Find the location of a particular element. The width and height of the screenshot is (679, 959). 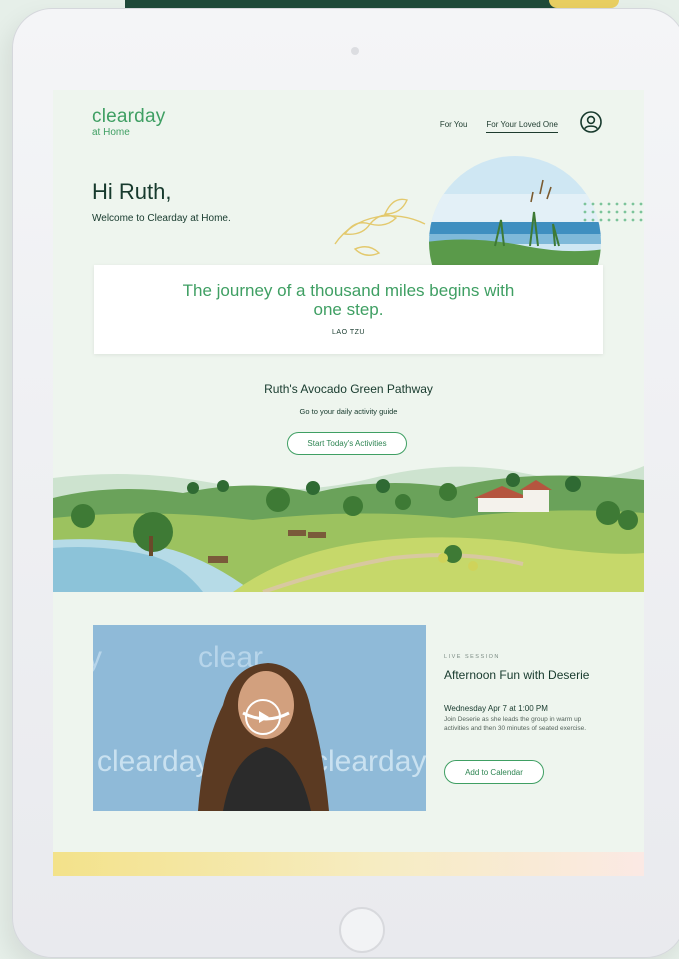

brand-name: clearday is located at coordinates (129, 116).